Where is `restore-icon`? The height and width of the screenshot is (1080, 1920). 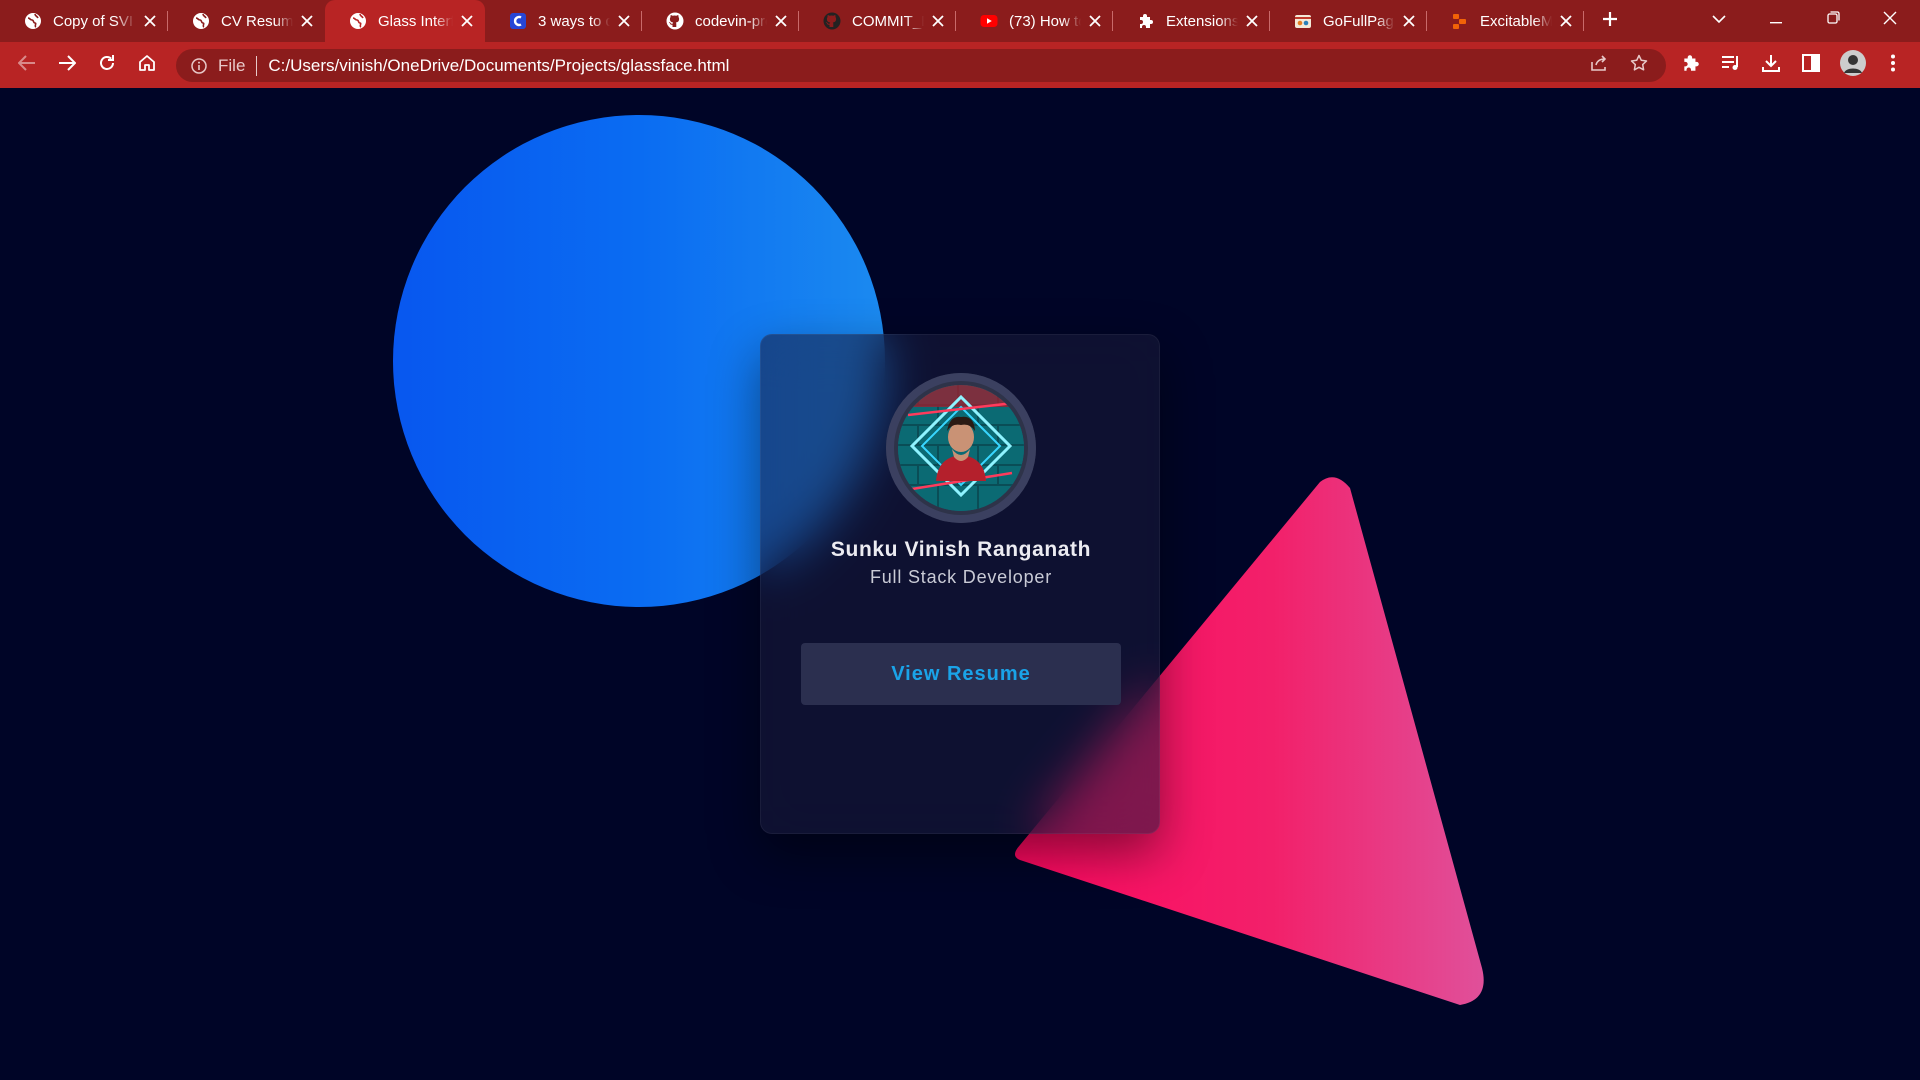
restore-icon is located at coordinates (1833, 20).